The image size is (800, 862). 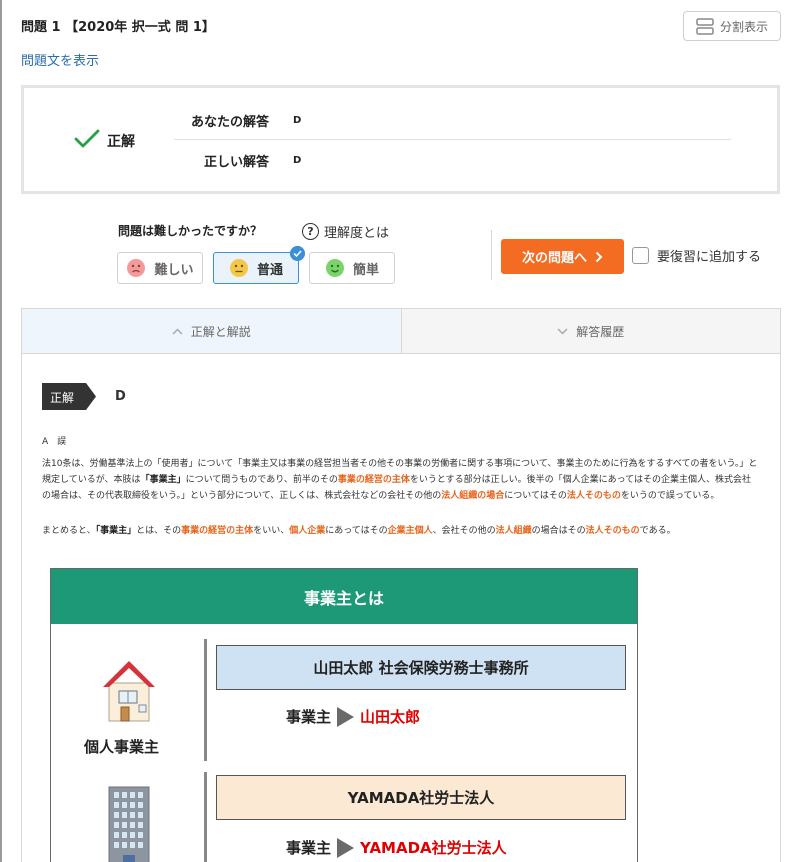 What do you see at coordinates (229, 122) in the screenshot?
I see `your-answer-label: あなたの解答` at bounding box center [229, 122].